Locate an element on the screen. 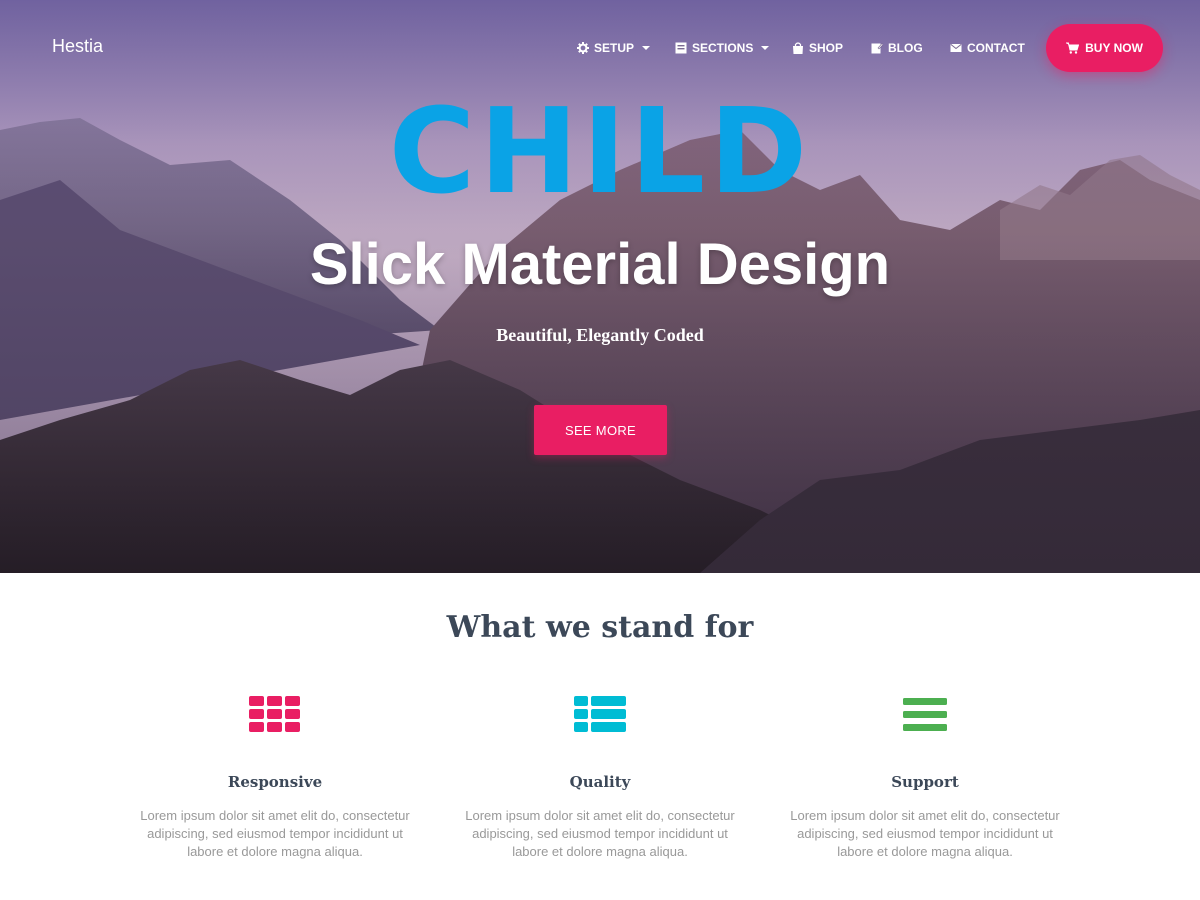 This screenshot has height=900, width=1200. buy-now-button: BUY NOW is located at coordinates (1104, 48).